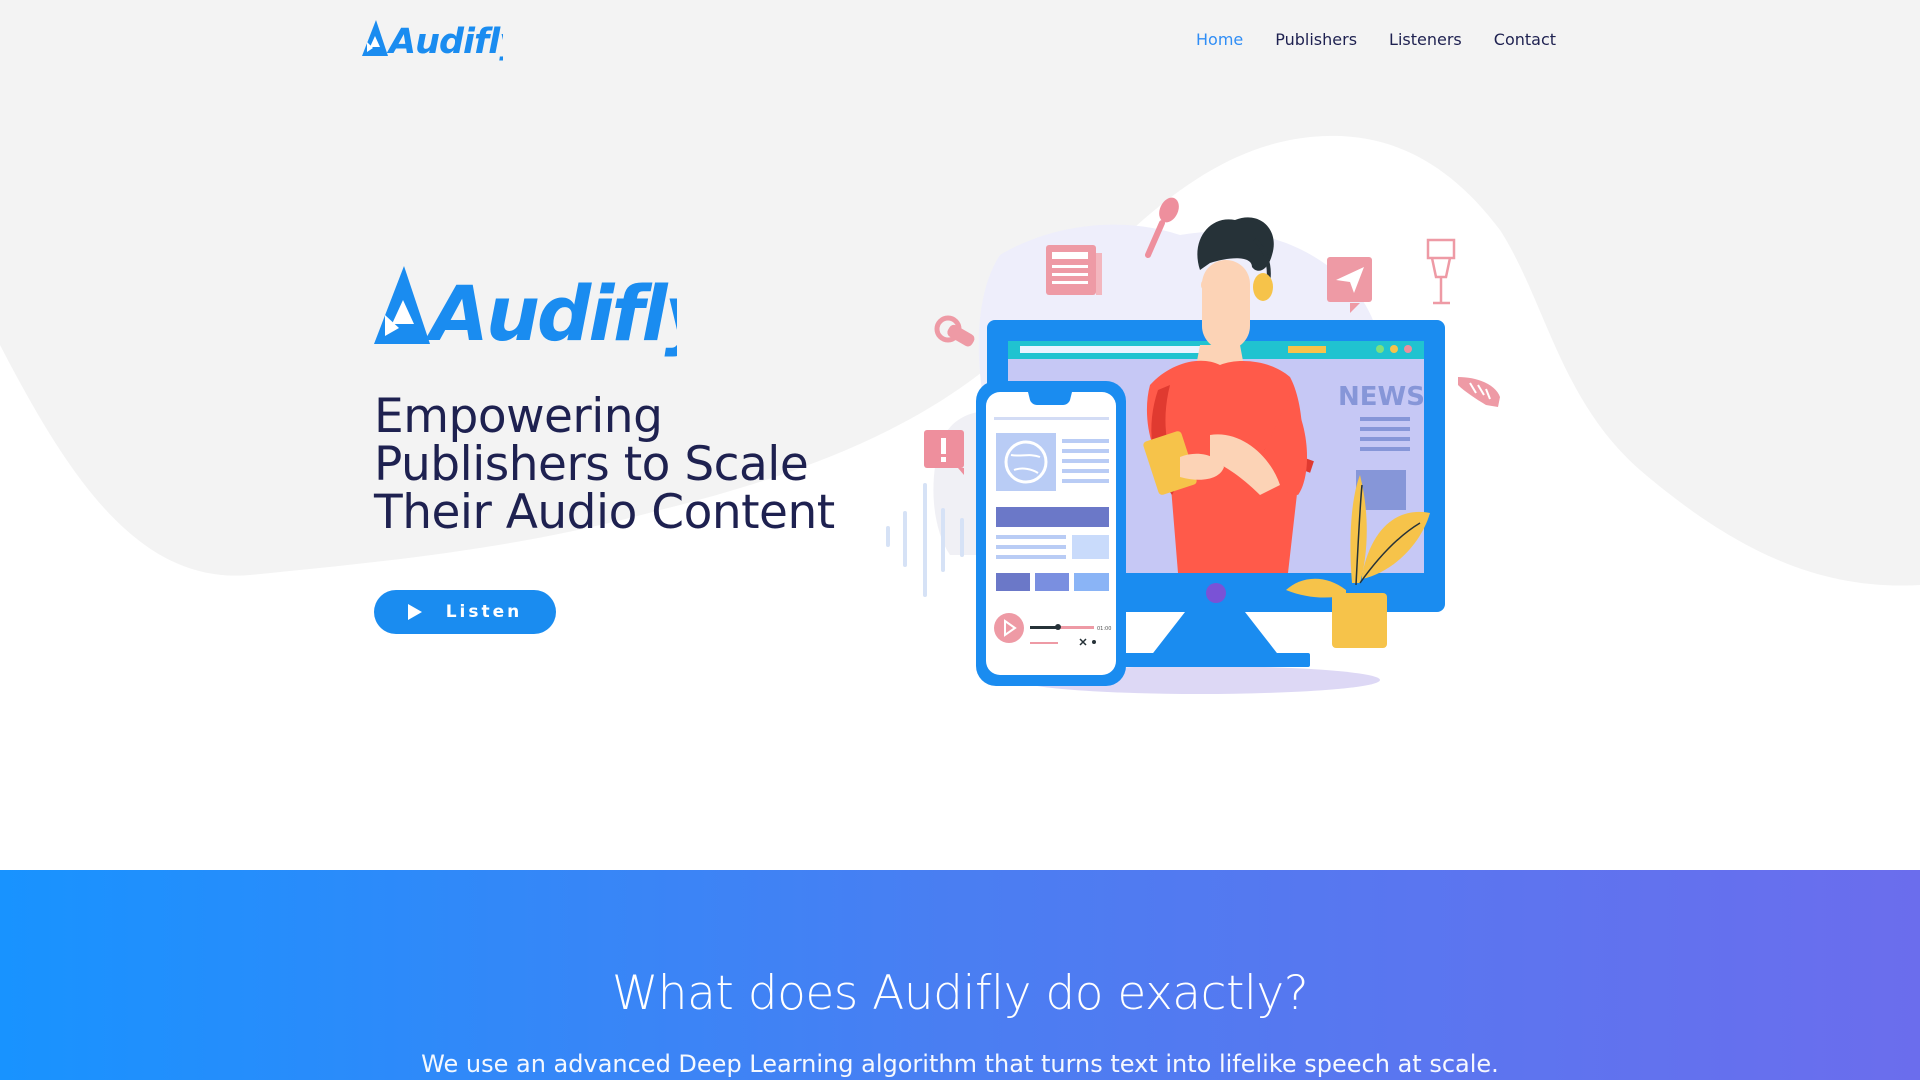  I want to click on main-nav: Home Publishers Listeners Contact, so click(1376, 40).